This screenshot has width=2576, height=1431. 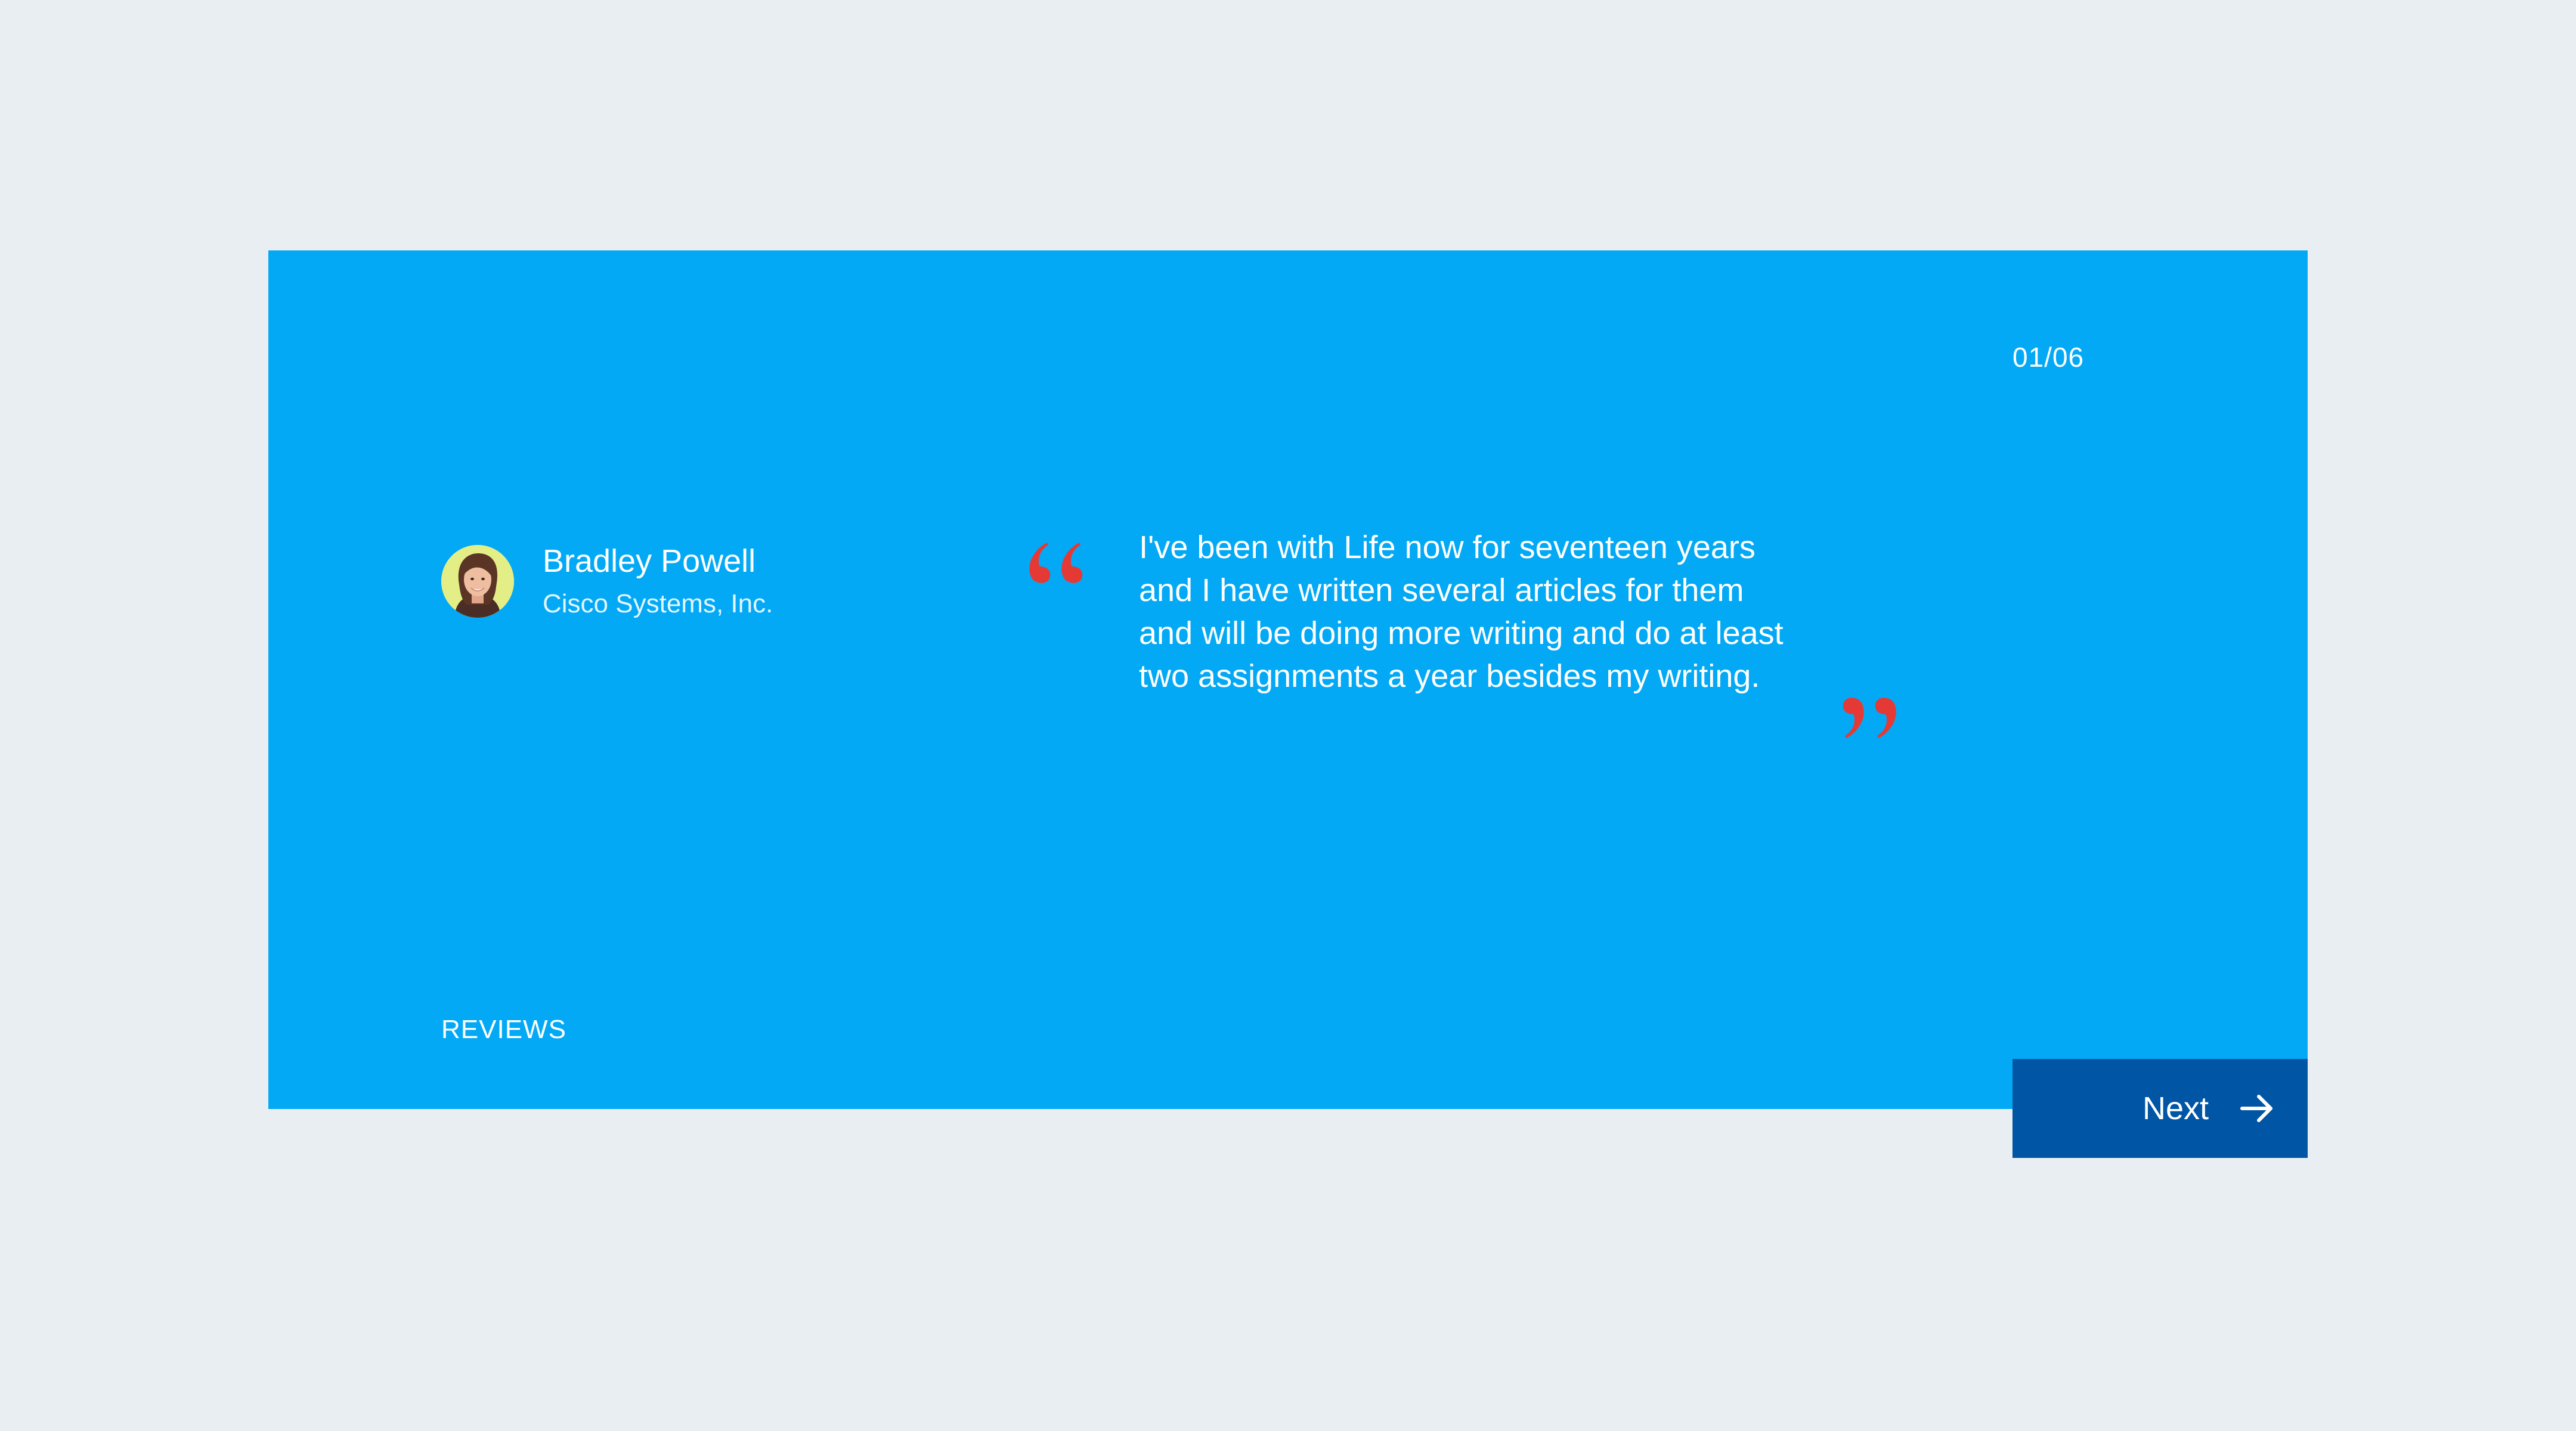 I want to click on avatar, so click(x=477, y=581).